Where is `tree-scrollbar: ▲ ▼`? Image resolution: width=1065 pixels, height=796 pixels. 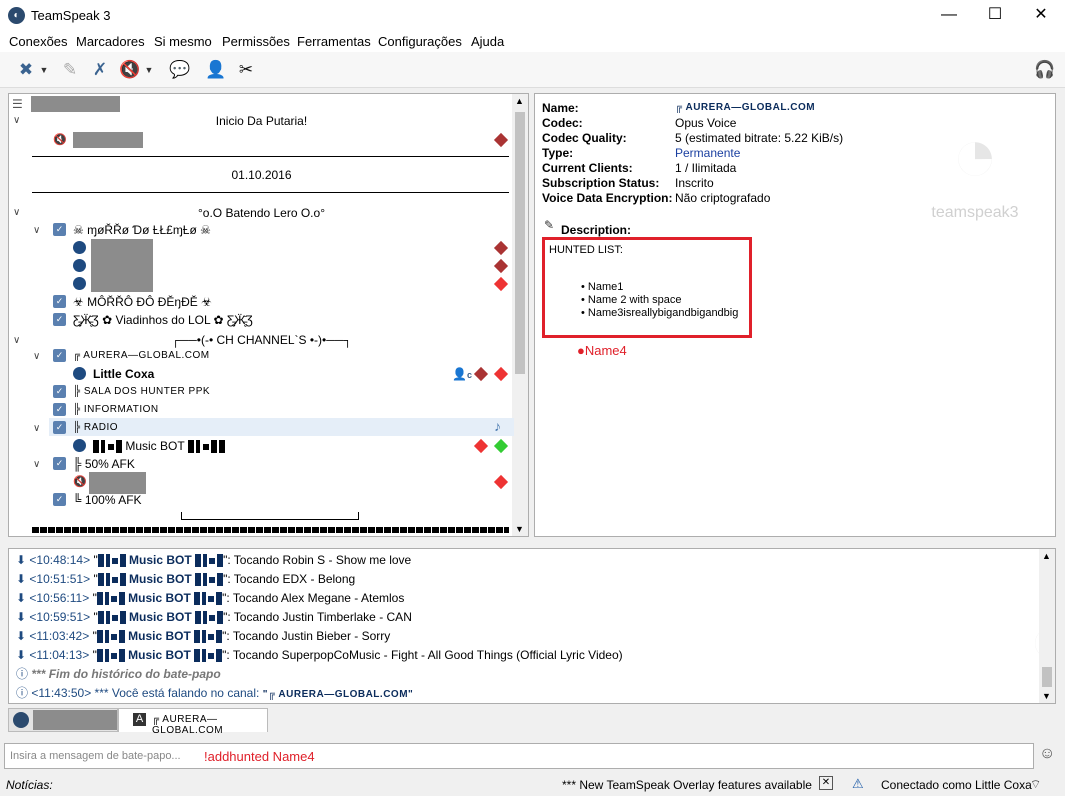
tree-scrollbar: ▲ ▼ is located at coordinates (520, 315).